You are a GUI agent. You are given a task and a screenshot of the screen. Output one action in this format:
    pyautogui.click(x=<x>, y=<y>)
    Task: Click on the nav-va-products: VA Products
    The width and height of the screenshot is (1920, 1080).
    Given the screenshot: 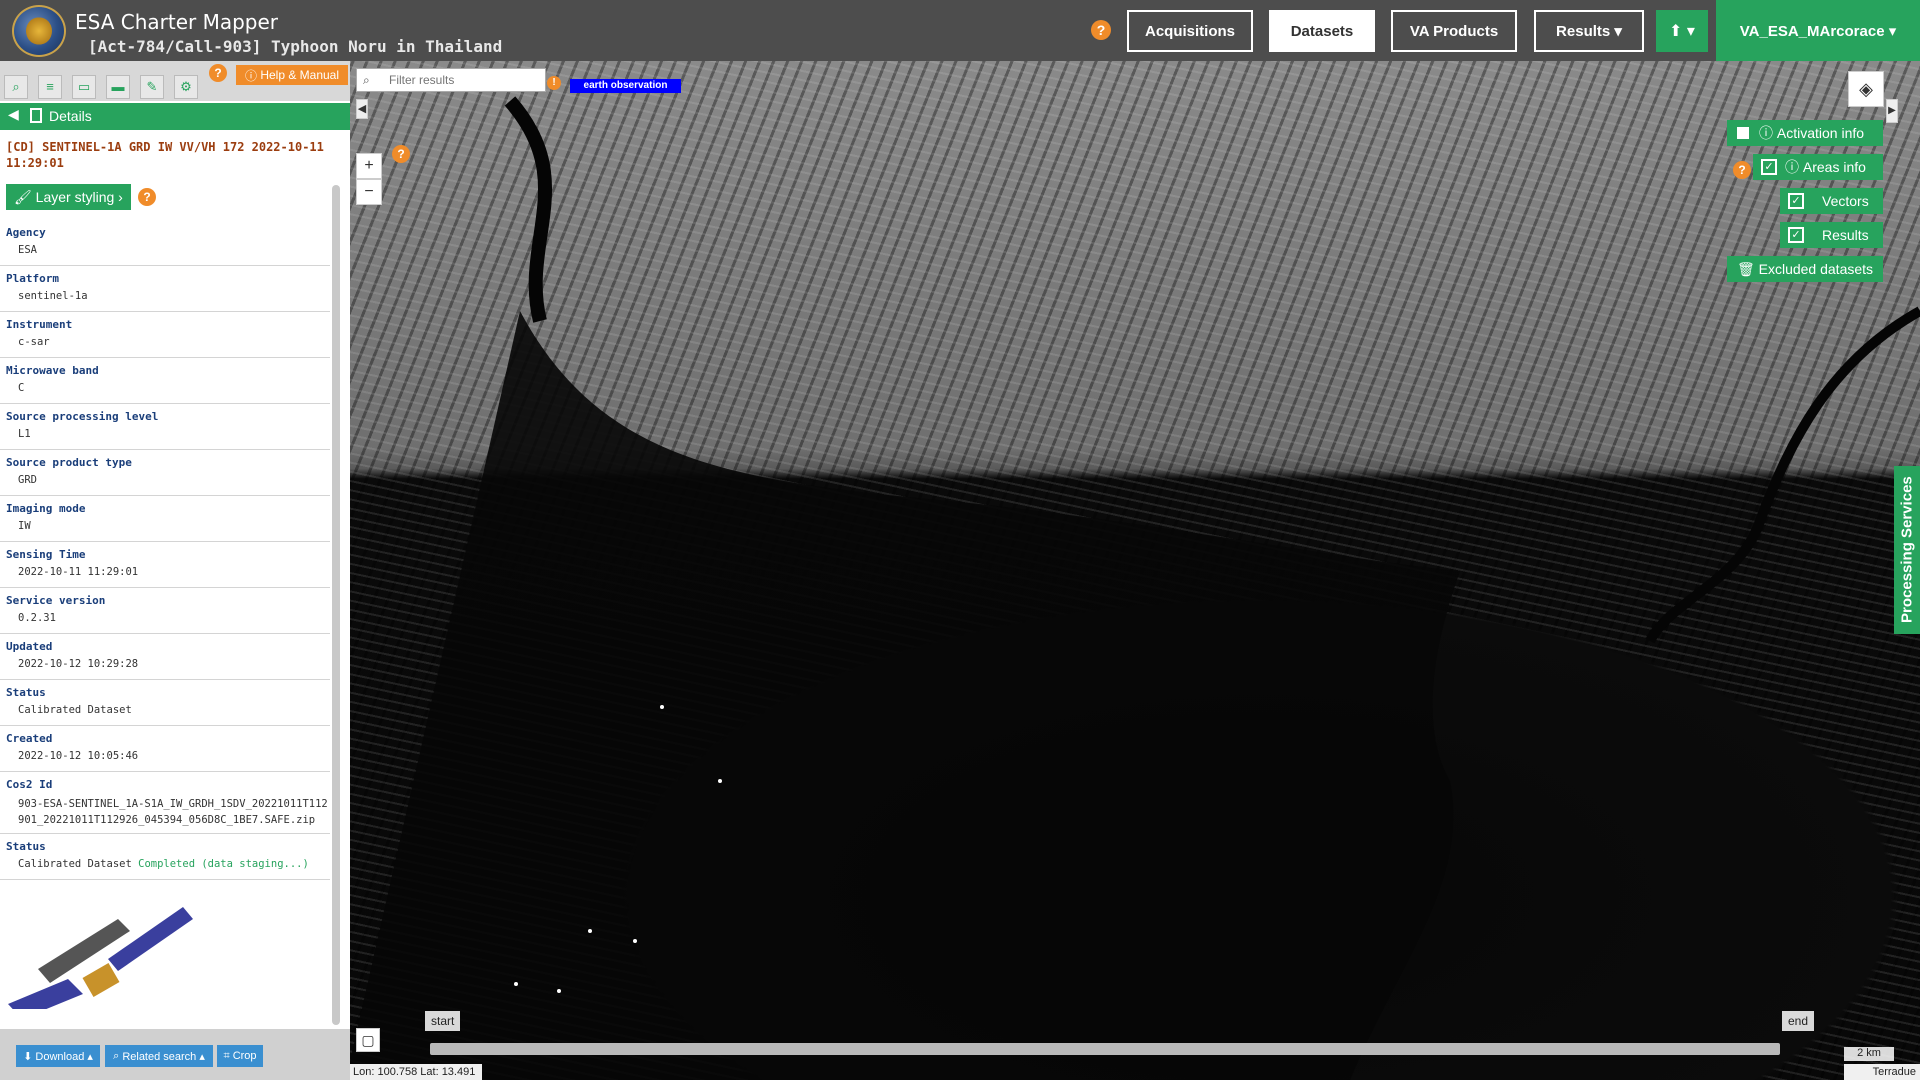 What is the action you would take?
    pyautogui.click(x=1454, y=31)
    